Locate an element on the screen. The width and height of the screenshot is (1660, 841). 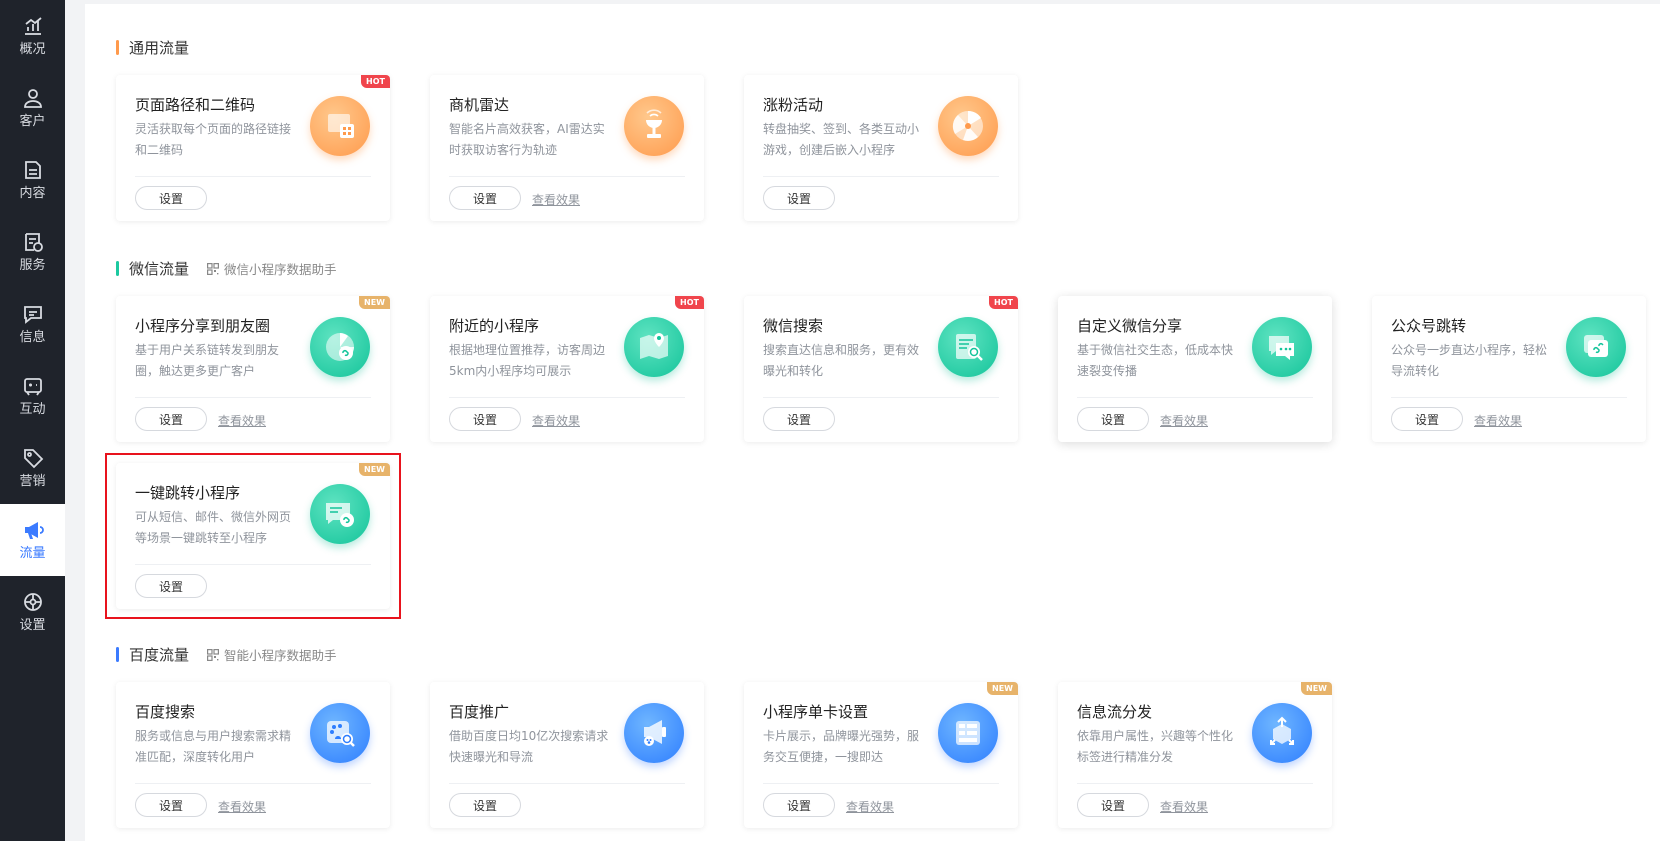
card-title: 小程序单卡设置 is located at coordinates (816, 712).